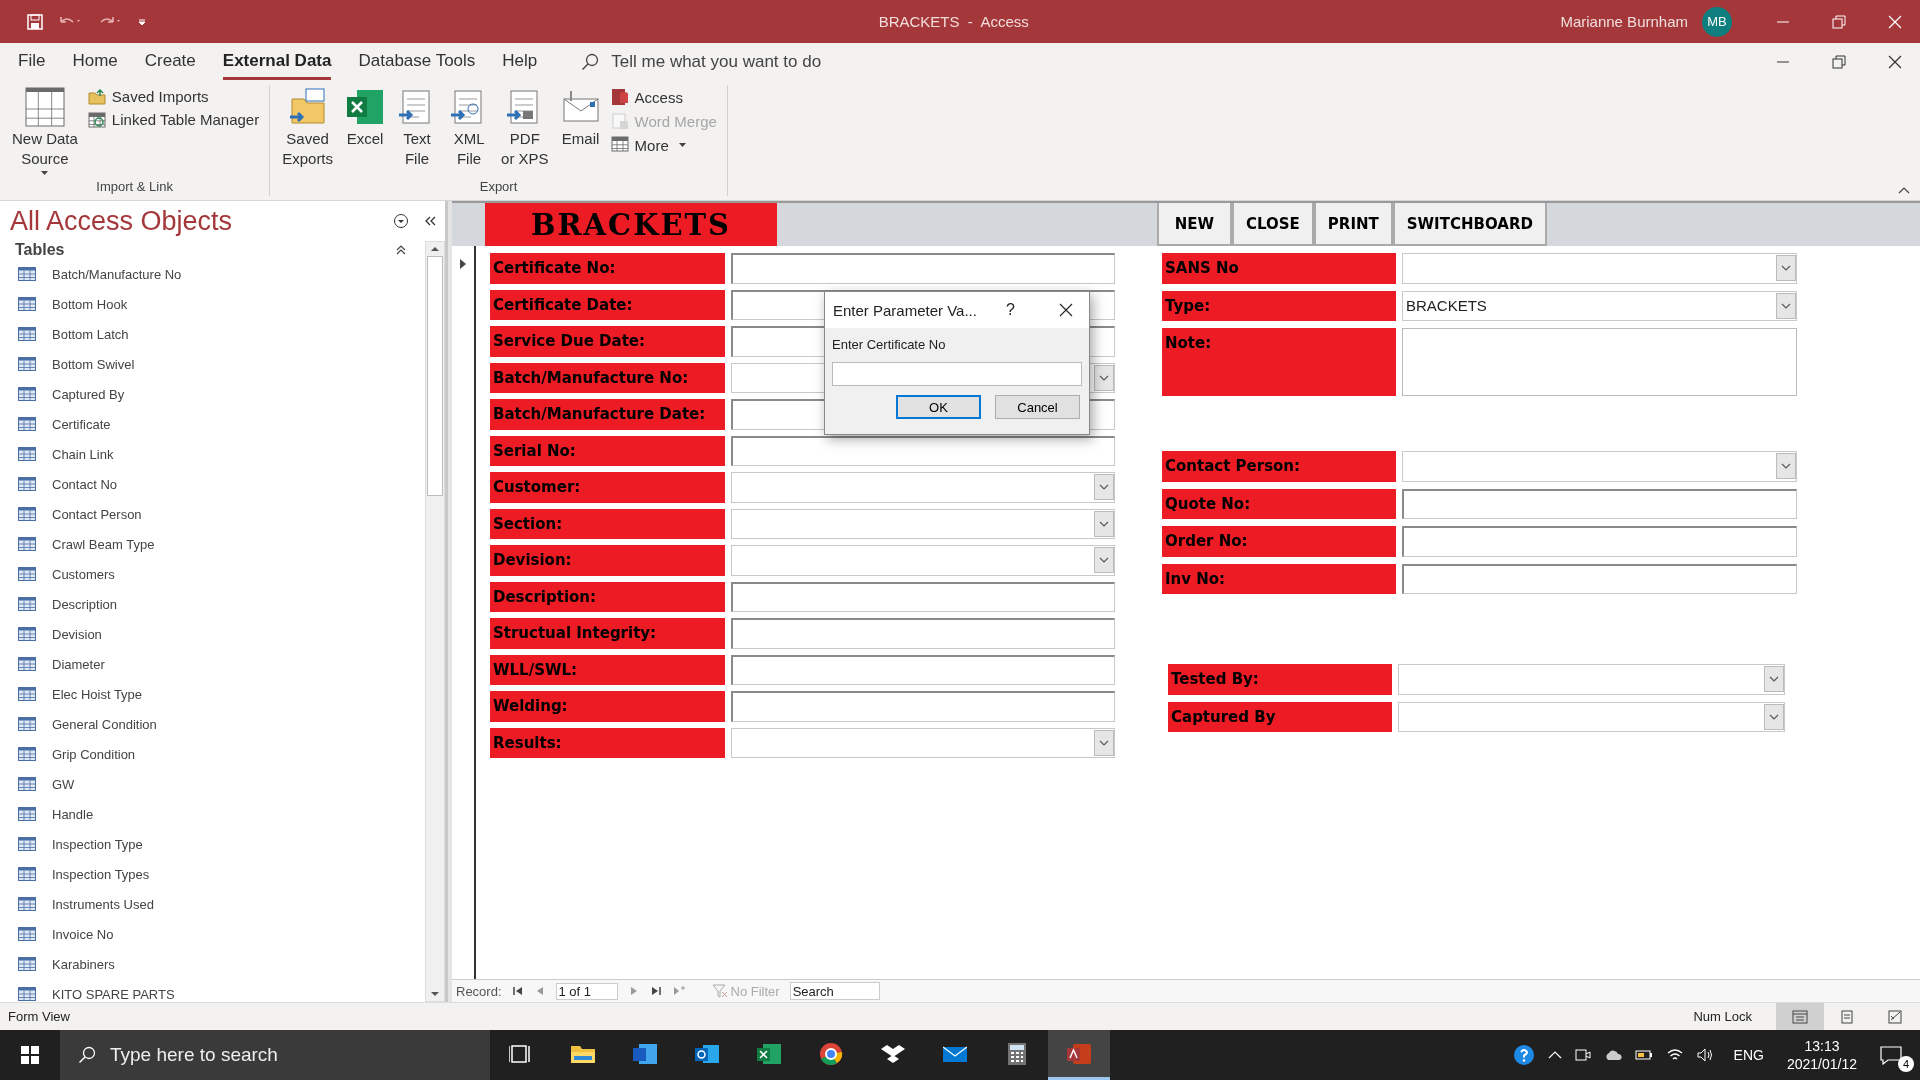 The image size is (1920, 1080). Describe the element at coordinates (212, 904) in the screenshot. I see `table-list-item: Instruments Used` at that location.